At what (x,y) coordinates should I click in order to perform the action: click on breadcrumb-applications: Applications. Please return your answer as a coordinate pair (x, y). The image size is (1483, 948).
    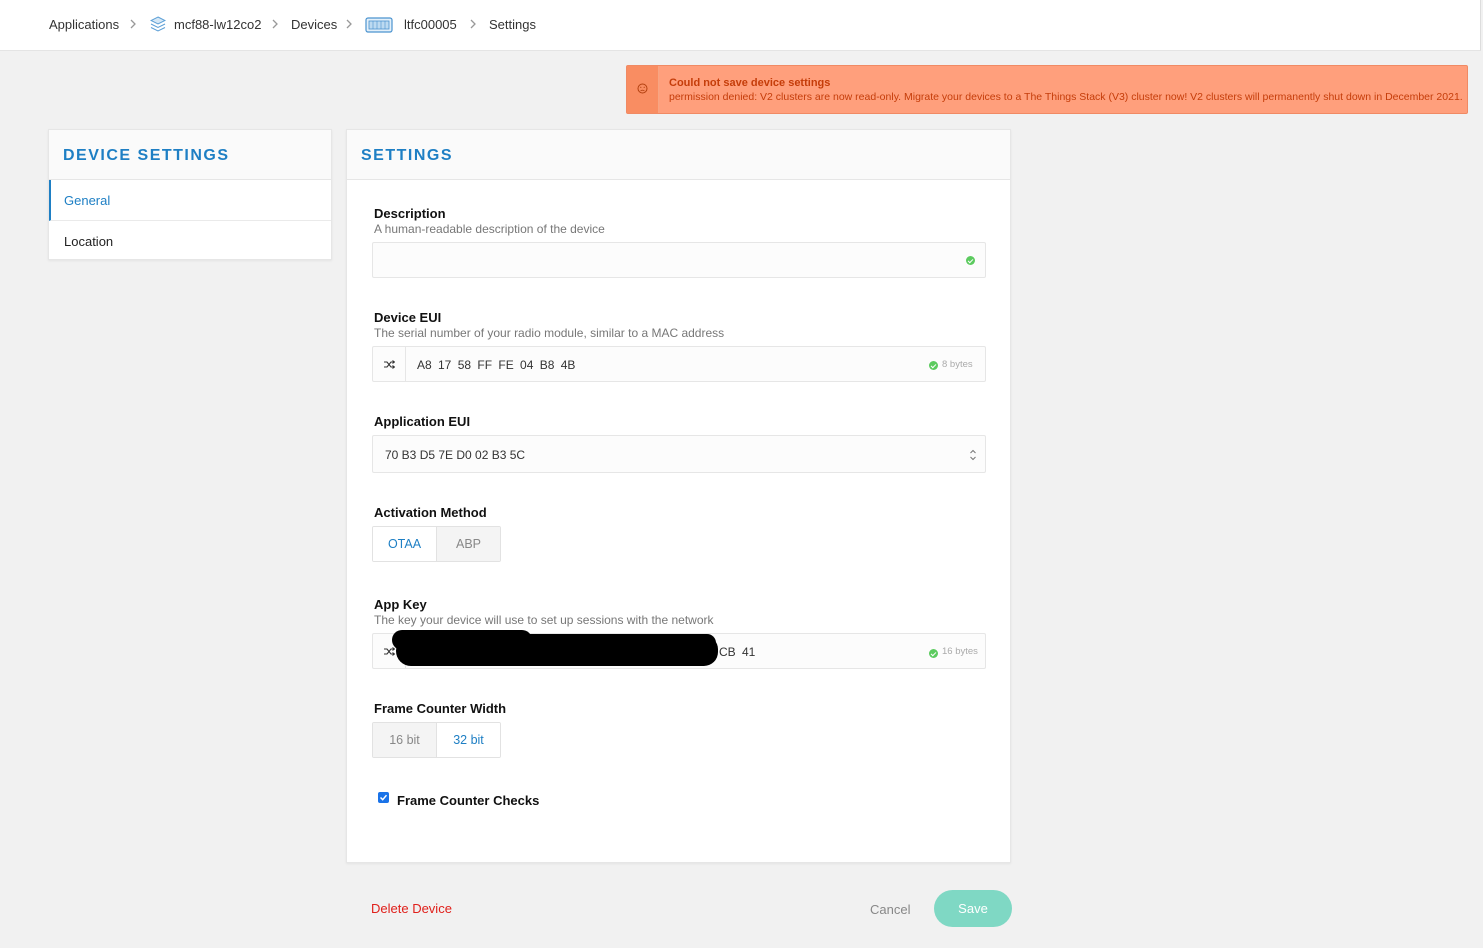
    Looking at the image, I should click on (84, 24).